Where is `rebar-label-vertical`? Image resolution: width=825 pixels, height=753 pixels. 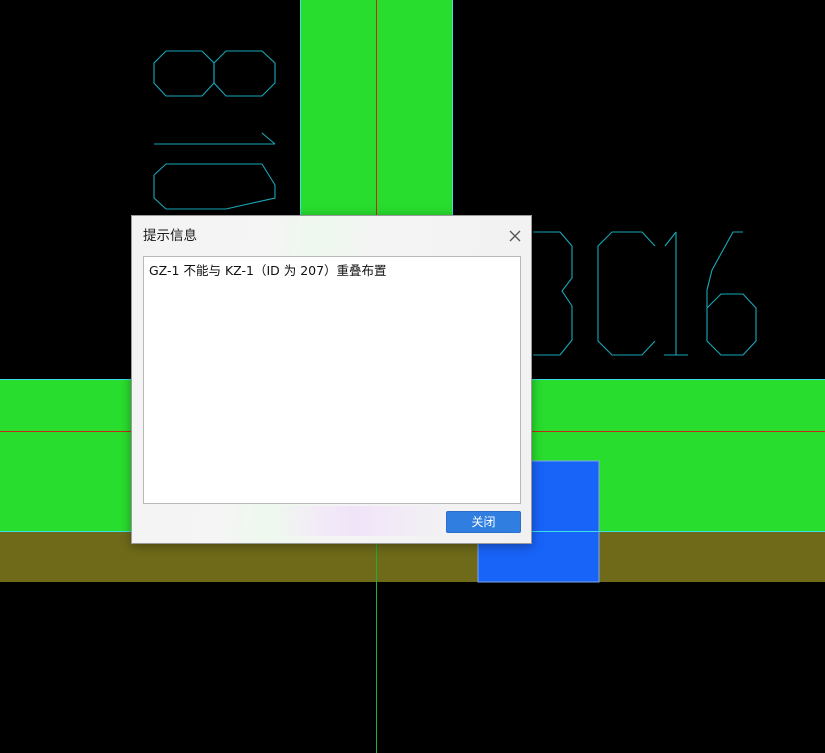
rebar-label-vertical is located at coordinates (214, 130).